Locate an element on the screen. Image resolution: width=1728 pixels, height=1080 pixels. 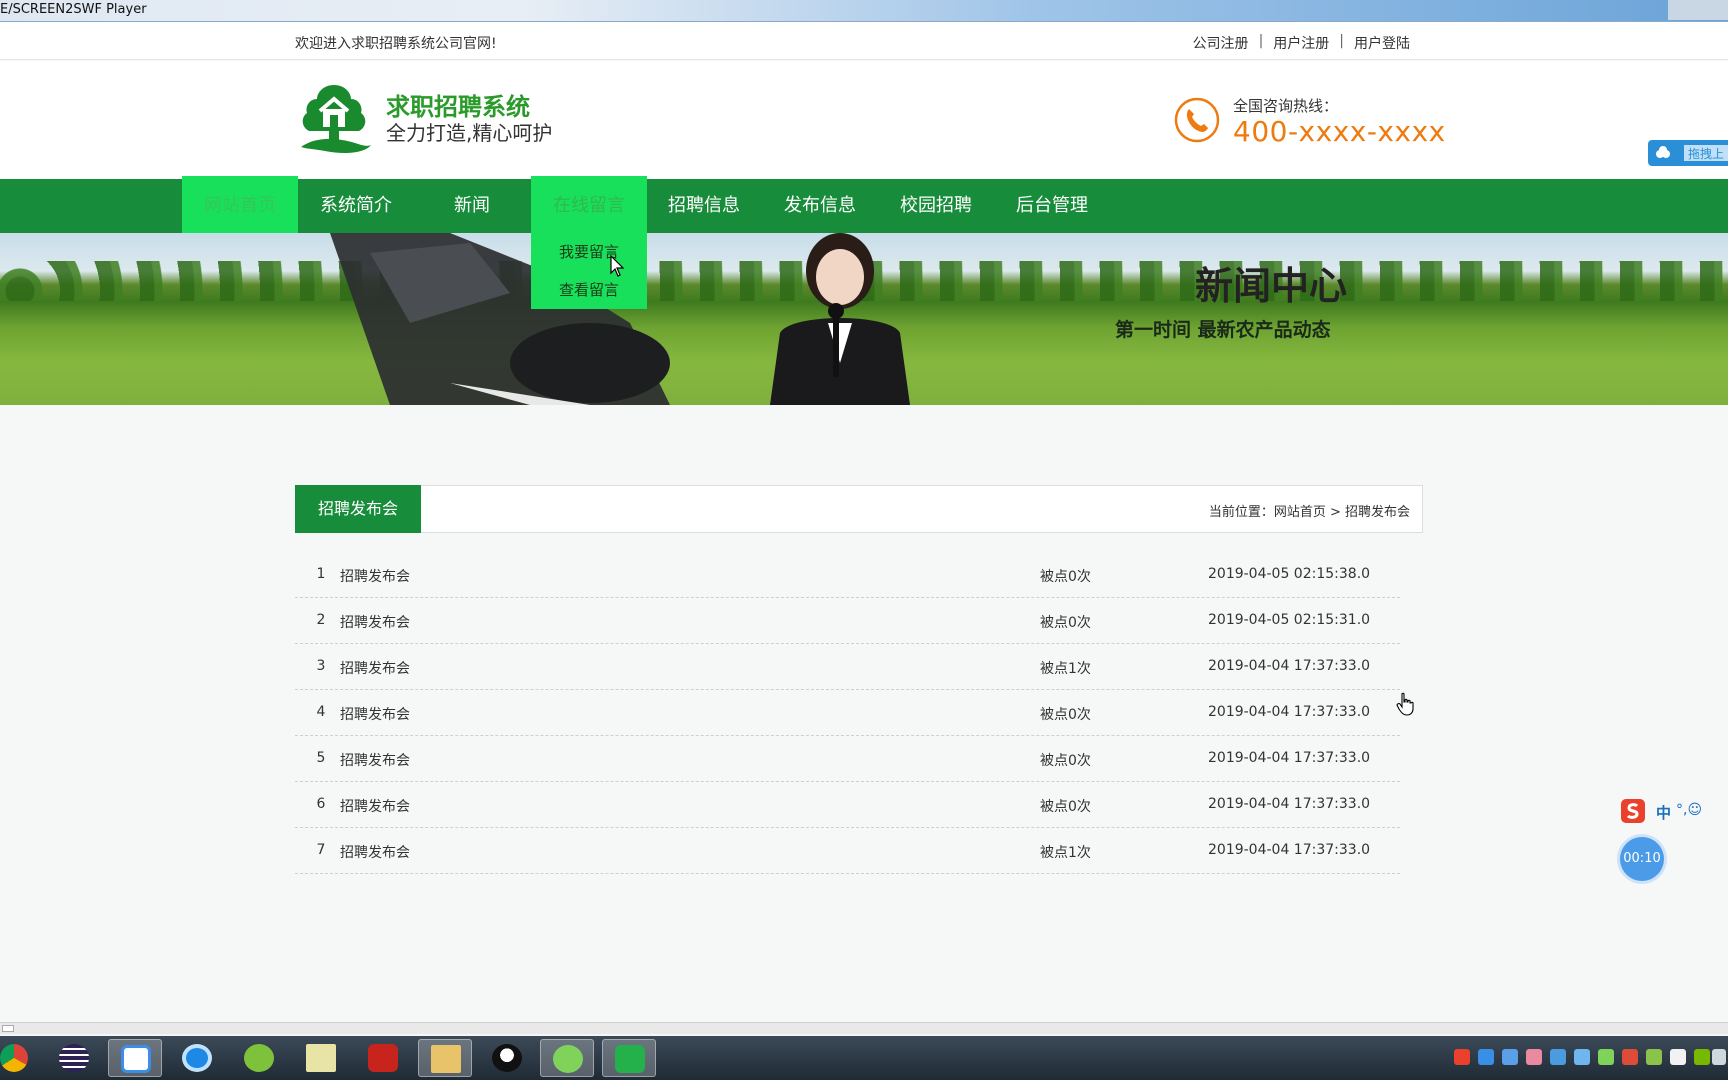
nav-messages: 在线留言 is located at coordinates (589, 204).